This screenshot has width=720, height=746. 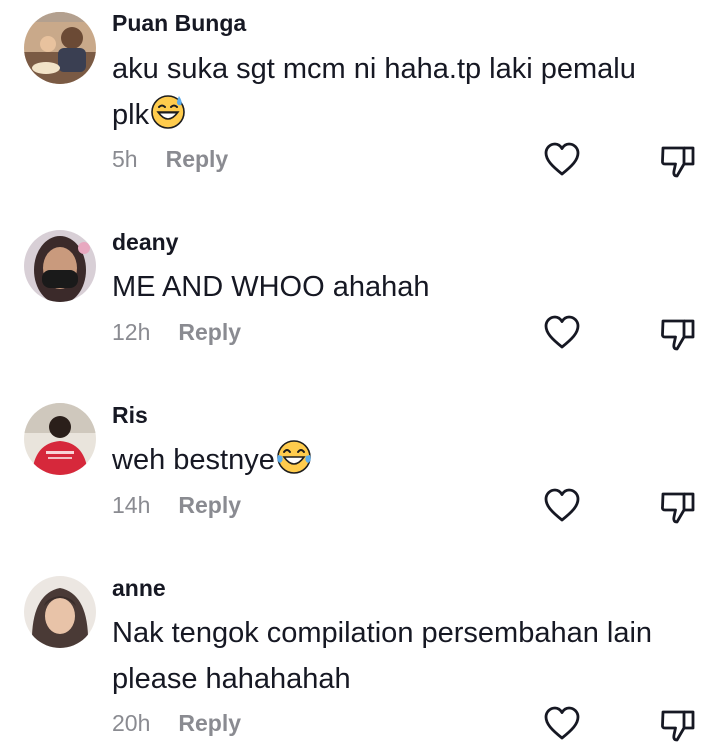 I want to click on comment-timestamp: 5h, so click(x=125, y=159).